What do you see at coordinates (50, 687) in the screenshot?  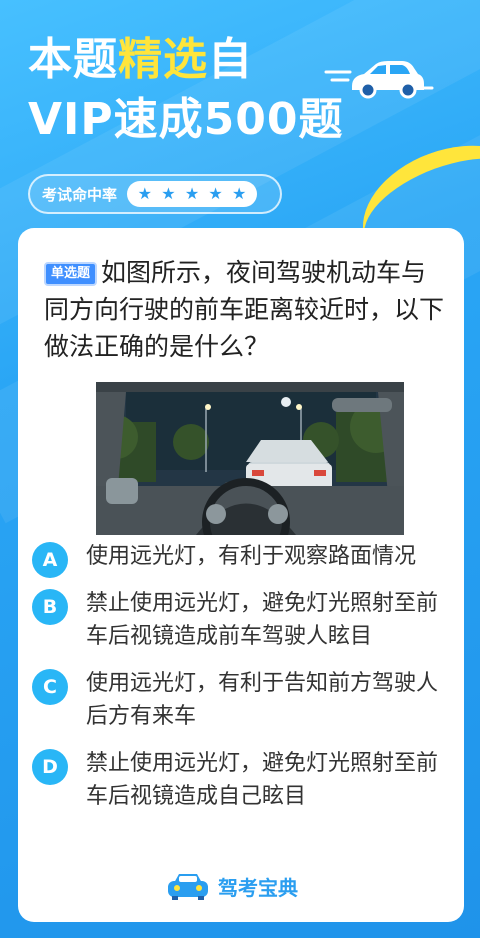 I see `option-letter-badge: C` at bounding box center [50, 687].